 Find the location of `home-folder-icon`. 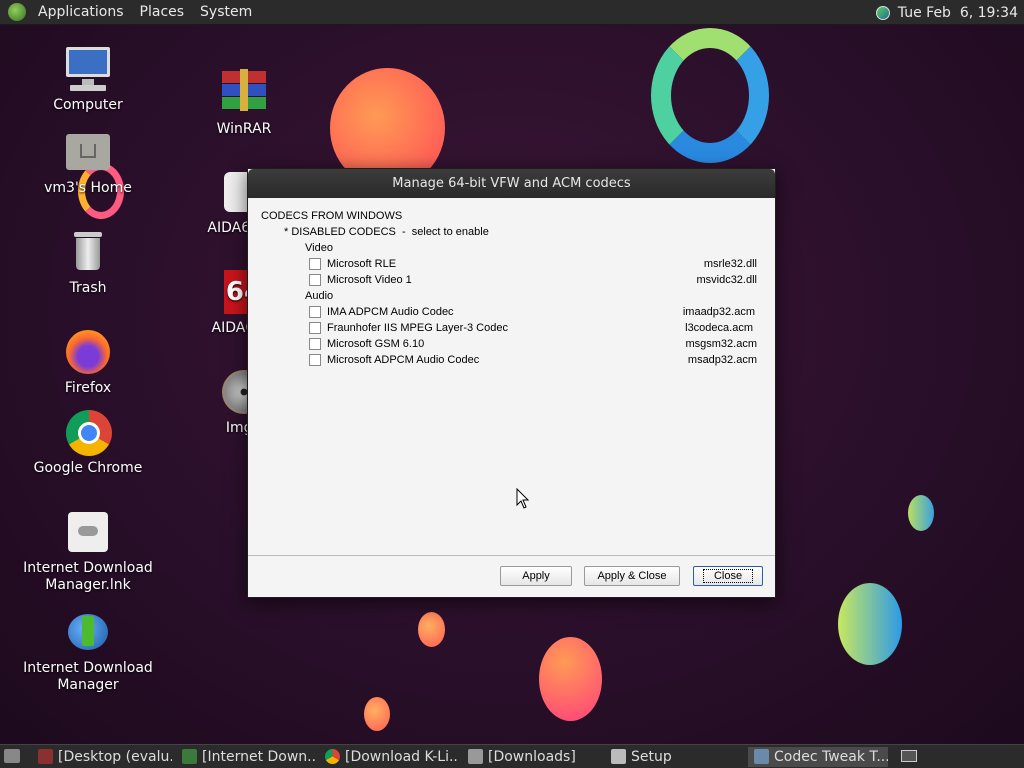

home-folder-icon is located at coordinates (88, 152).